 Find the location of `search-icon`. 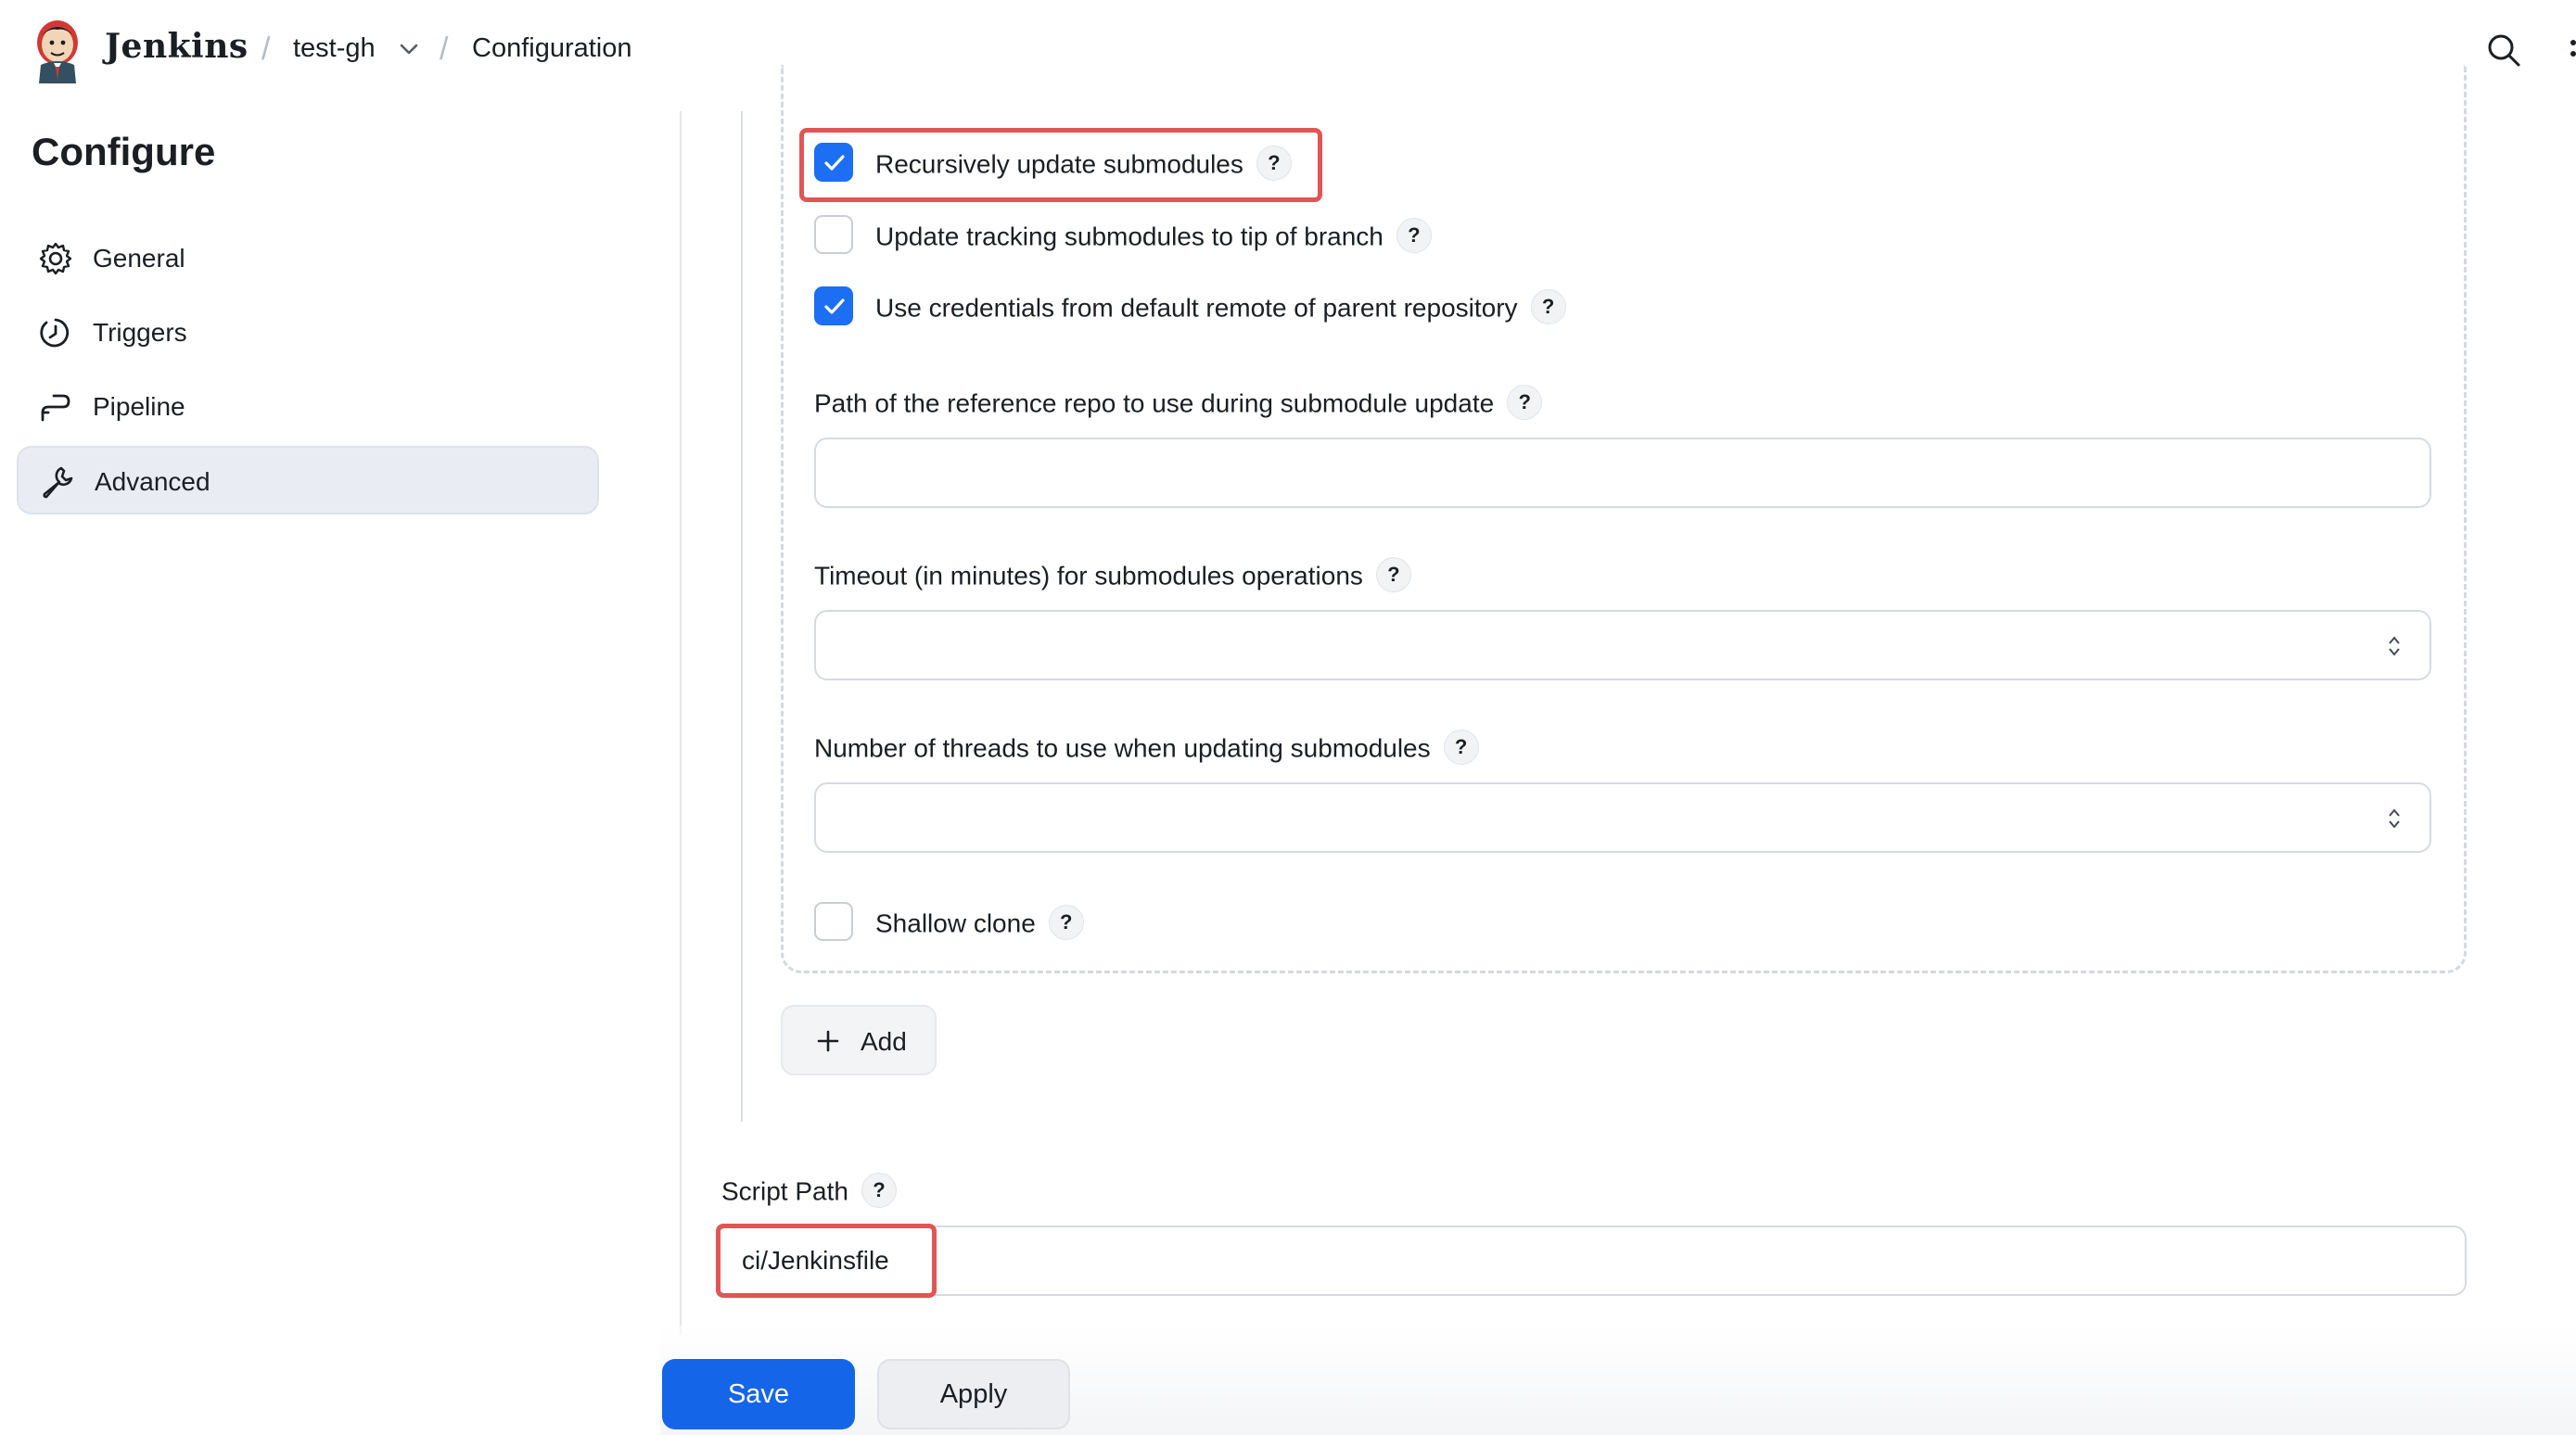

search-icon is located at coordinates (2503, 51).